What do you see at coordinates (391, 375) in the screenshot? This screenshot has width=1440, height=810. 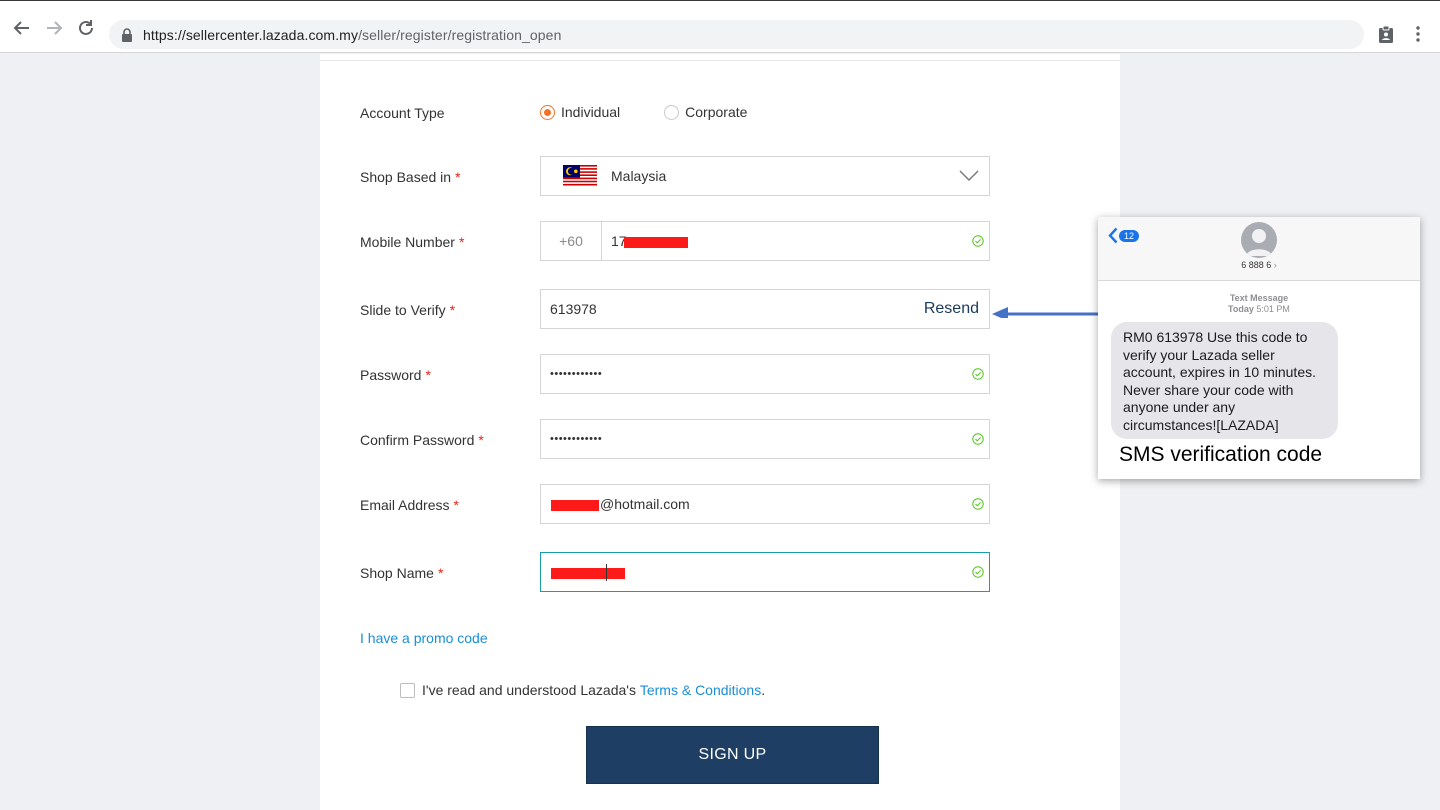 I see `password-label-text: Password` at bounding box center [391, 375].